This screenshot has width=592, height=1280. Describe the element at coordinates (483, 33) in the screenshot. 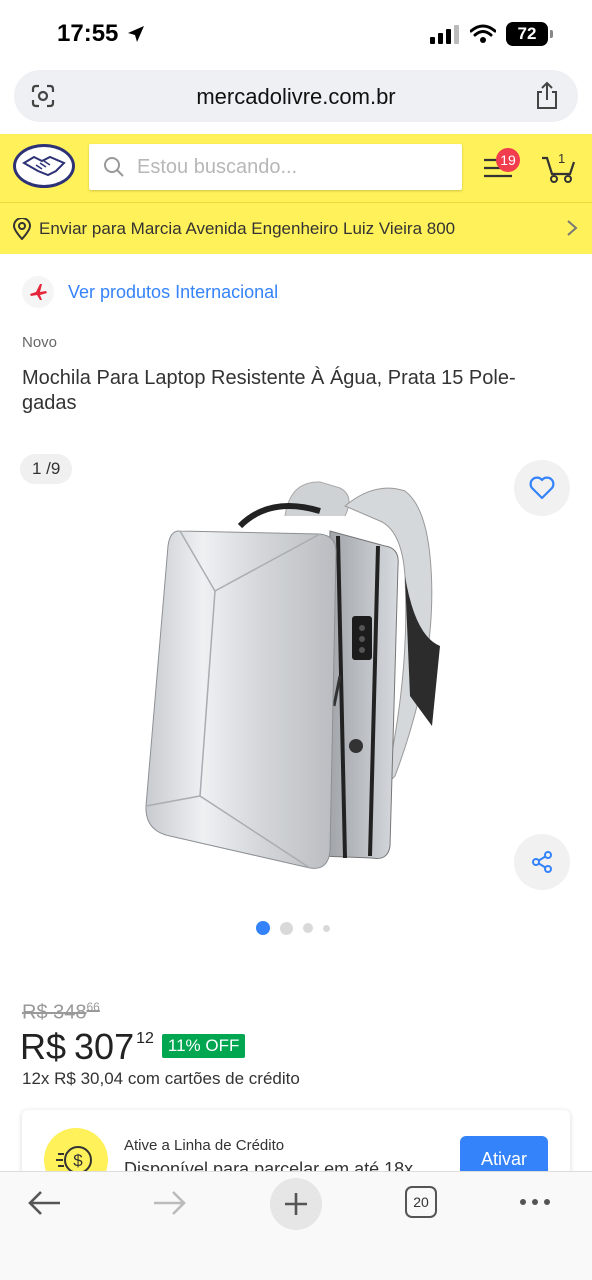

I see `wifi-icon` at that location.